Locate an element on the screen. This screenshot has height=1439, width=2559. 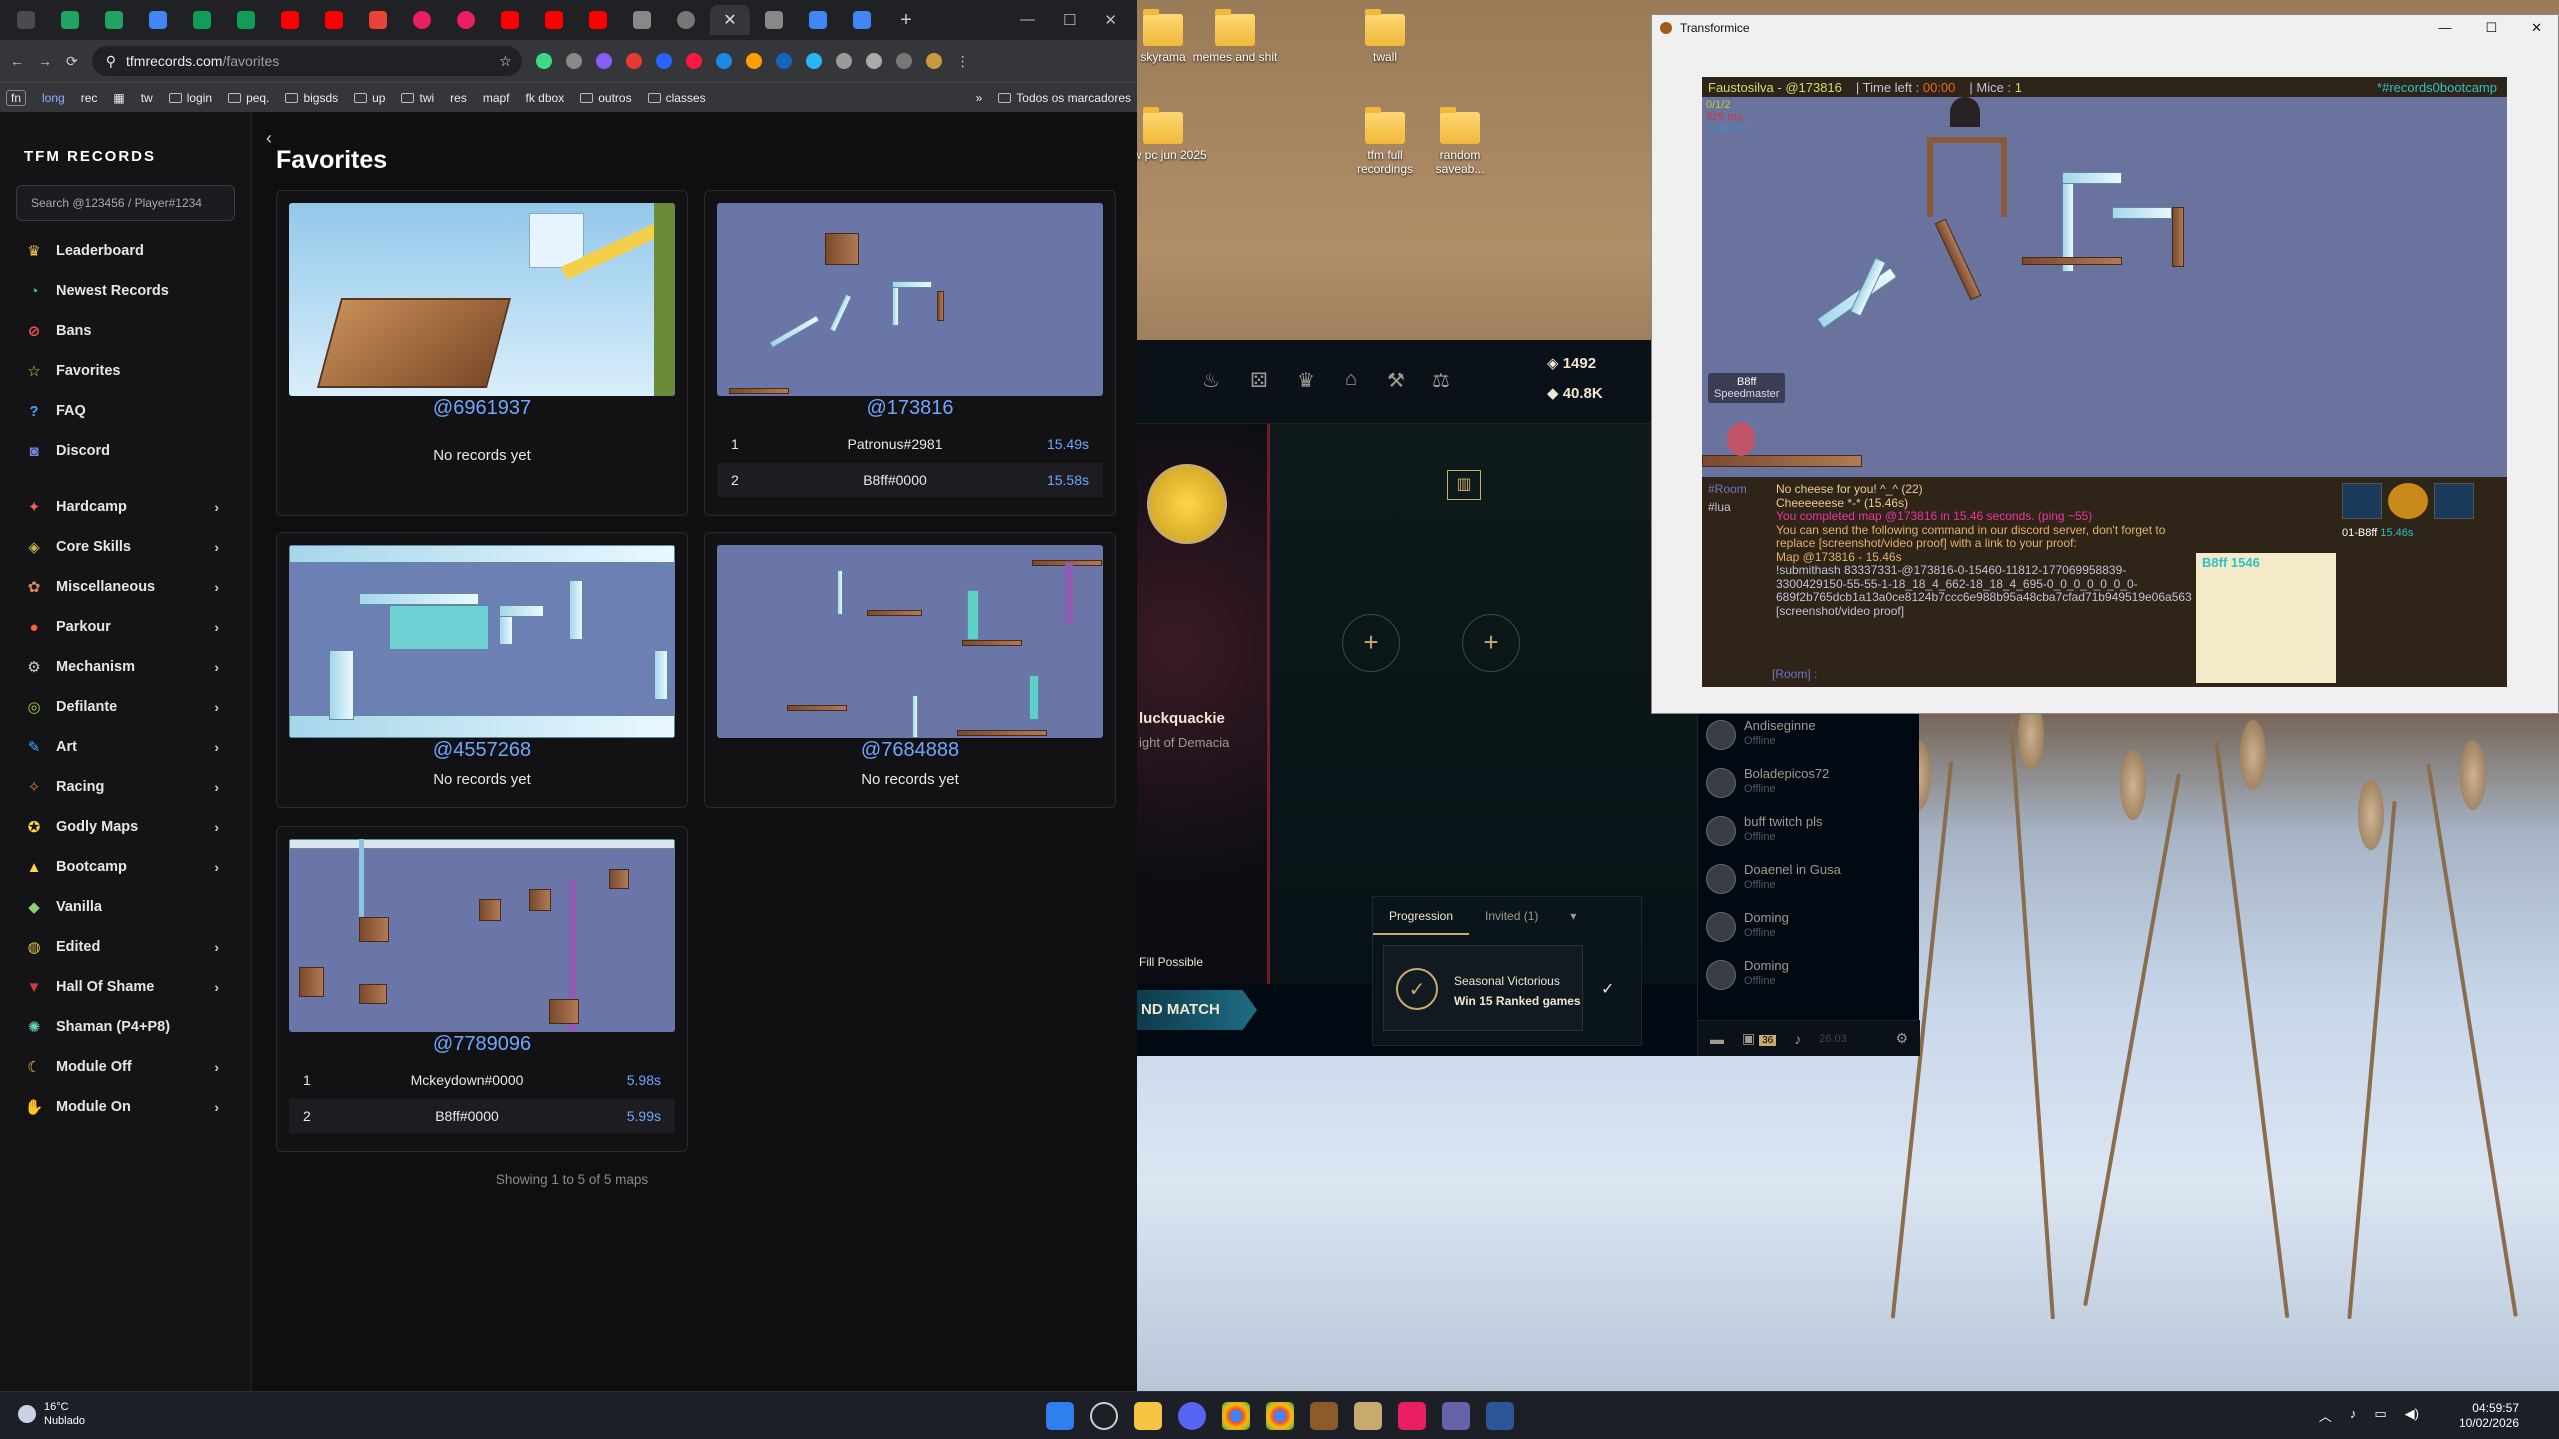
sidebar-item-parkour: ● Parkour › is located at coordinates (125, 627).